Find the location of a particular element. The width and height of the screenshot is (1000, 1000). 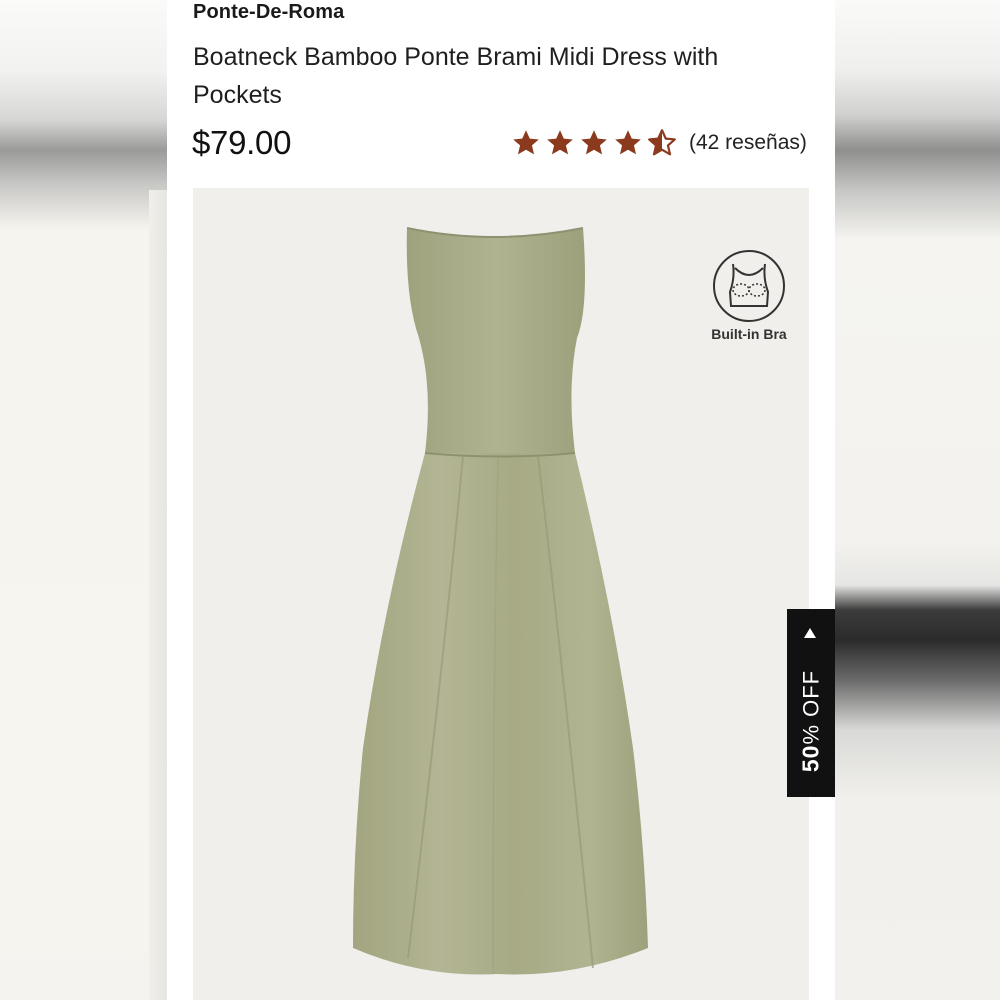

product-price: $79.00 is located at coordinates (242, 142).